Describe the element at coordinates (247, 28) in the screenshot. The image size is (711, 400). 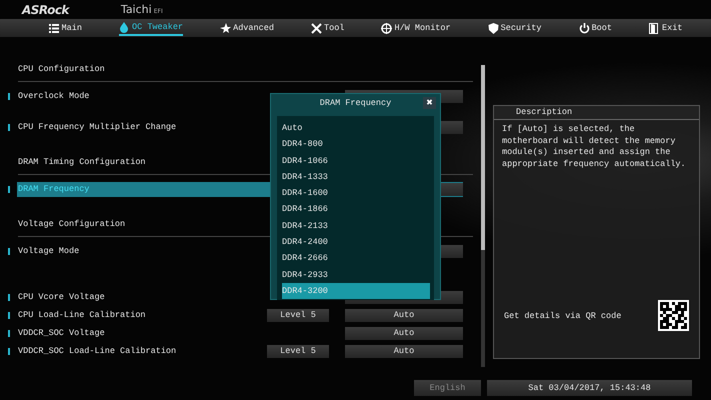
I see `menu-tab: Advanced` at that location.